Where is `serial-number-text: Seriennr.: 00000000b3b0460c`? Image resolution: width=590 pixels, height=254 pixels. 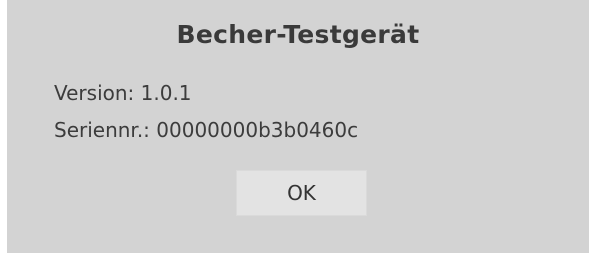 serial-number-text: Seriennr.: 00000000b3b0460c is located at coordinates (206, 130).